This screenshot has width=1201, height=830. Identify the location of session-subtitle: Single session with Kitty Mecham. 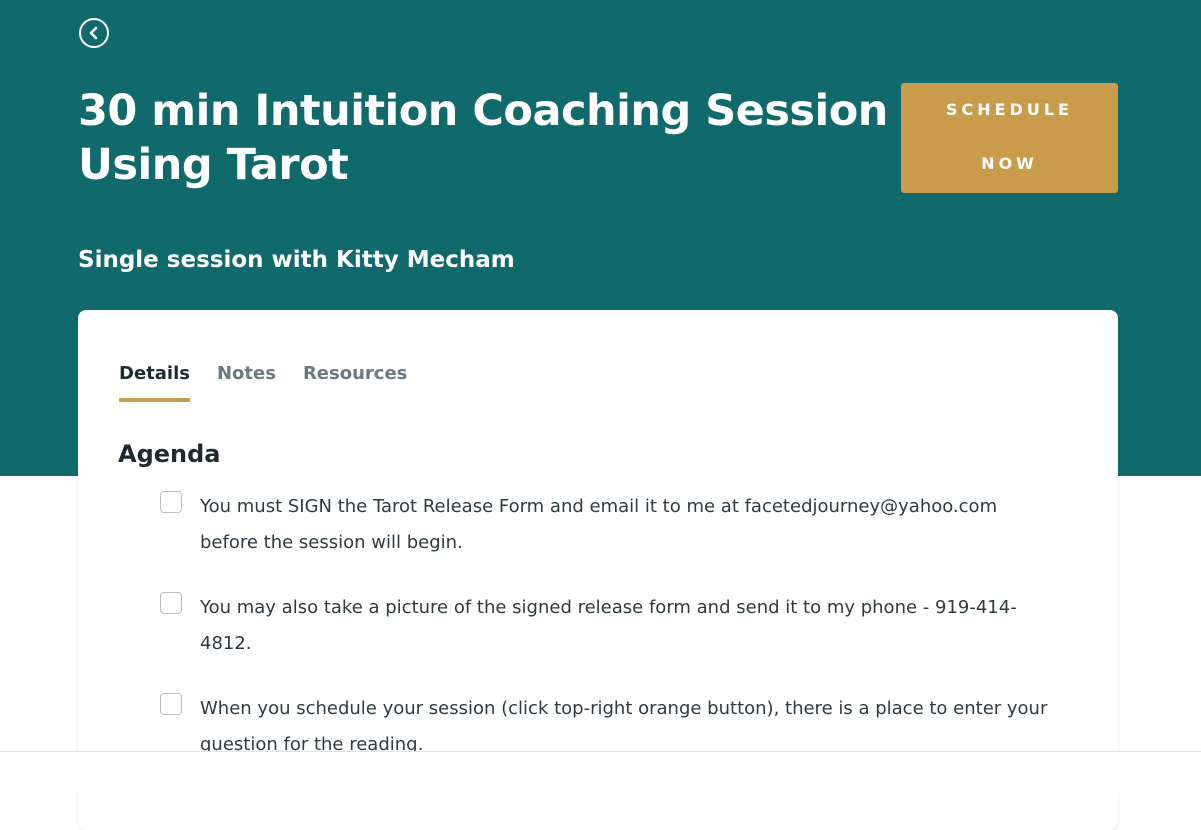
(296, 260).